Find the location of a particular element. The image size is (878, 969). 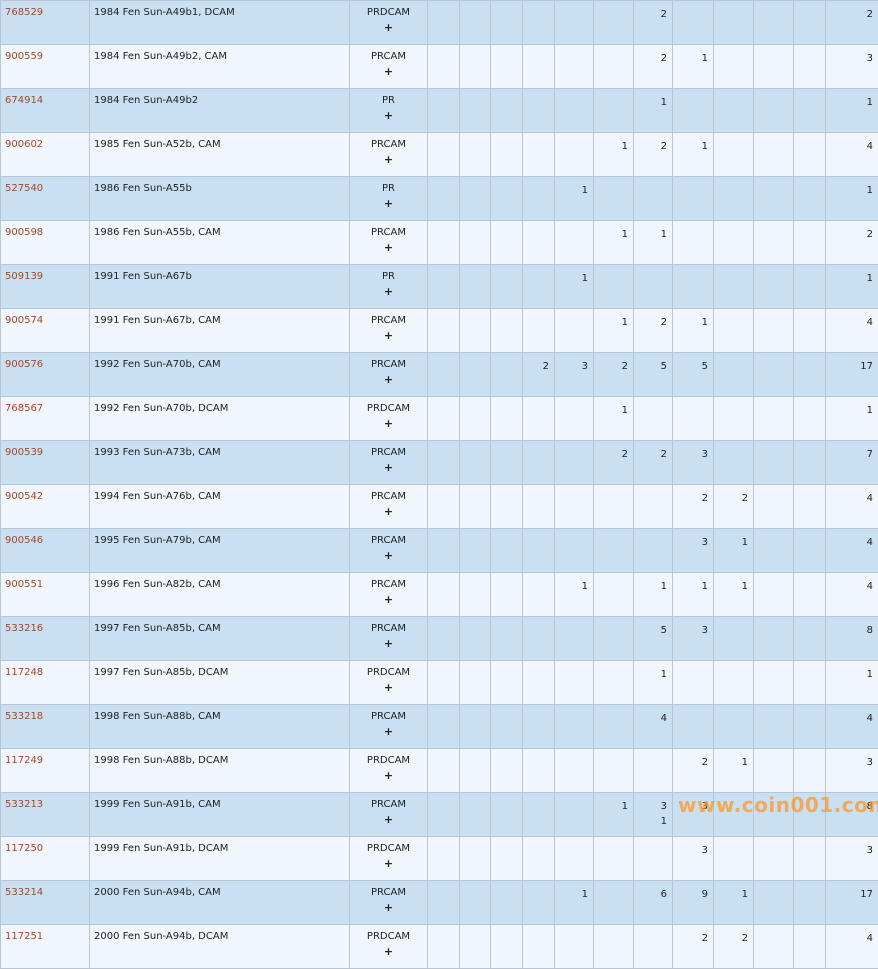

grade-count-cell: 3 is located at coordinates (693, 551).